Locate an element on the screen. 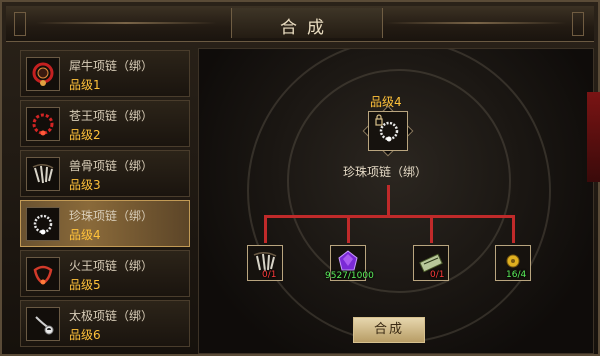  recipe-grade: 品级1 is located at coordinates (85, 85).